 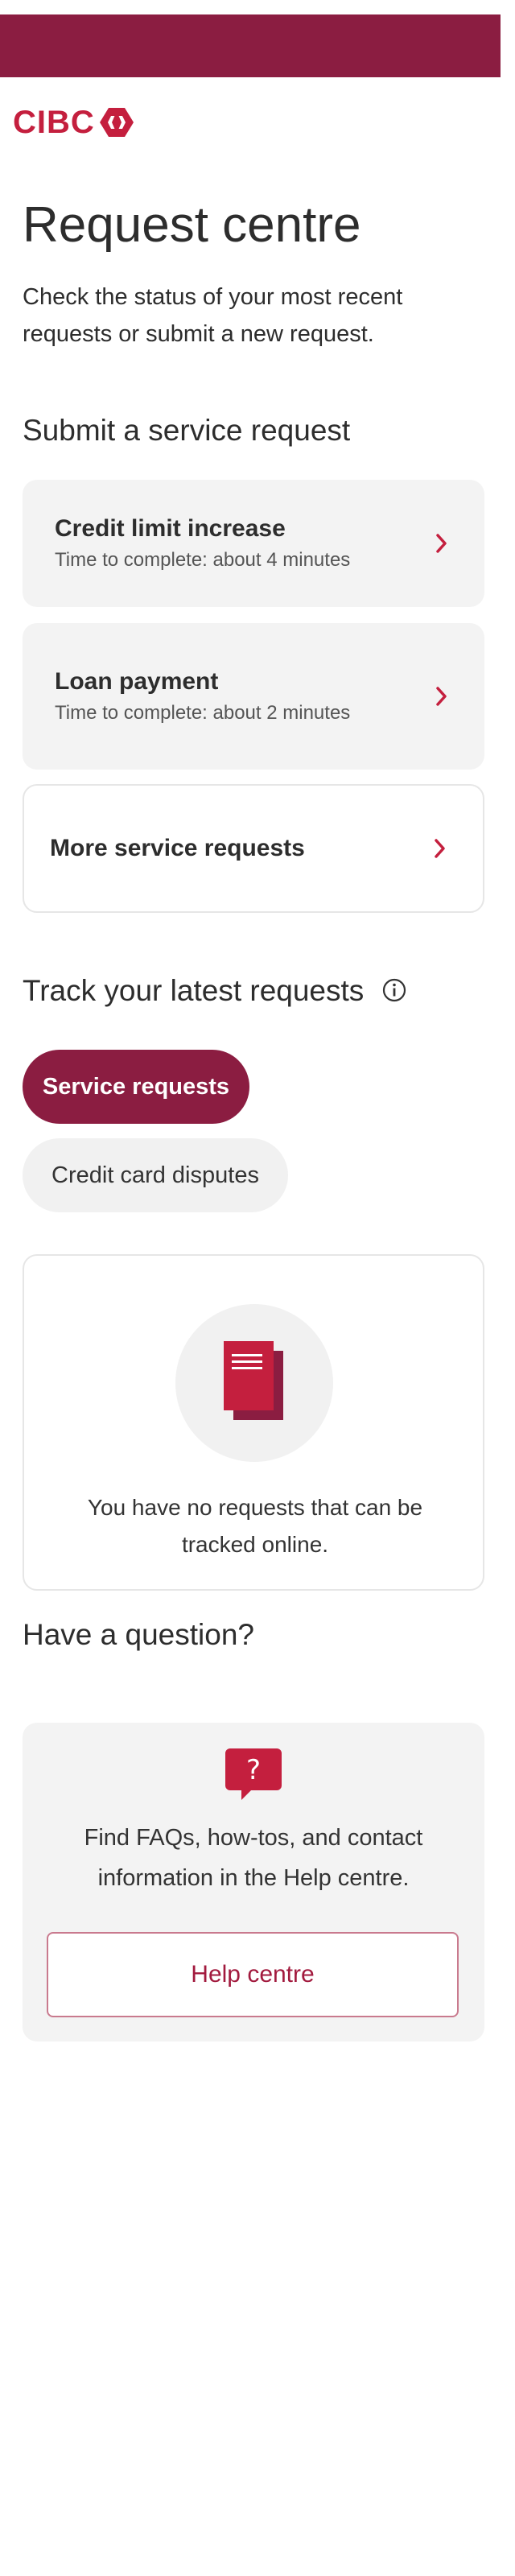 I want to click on cibc-logo: CIBC, so click(x=73, y=122).